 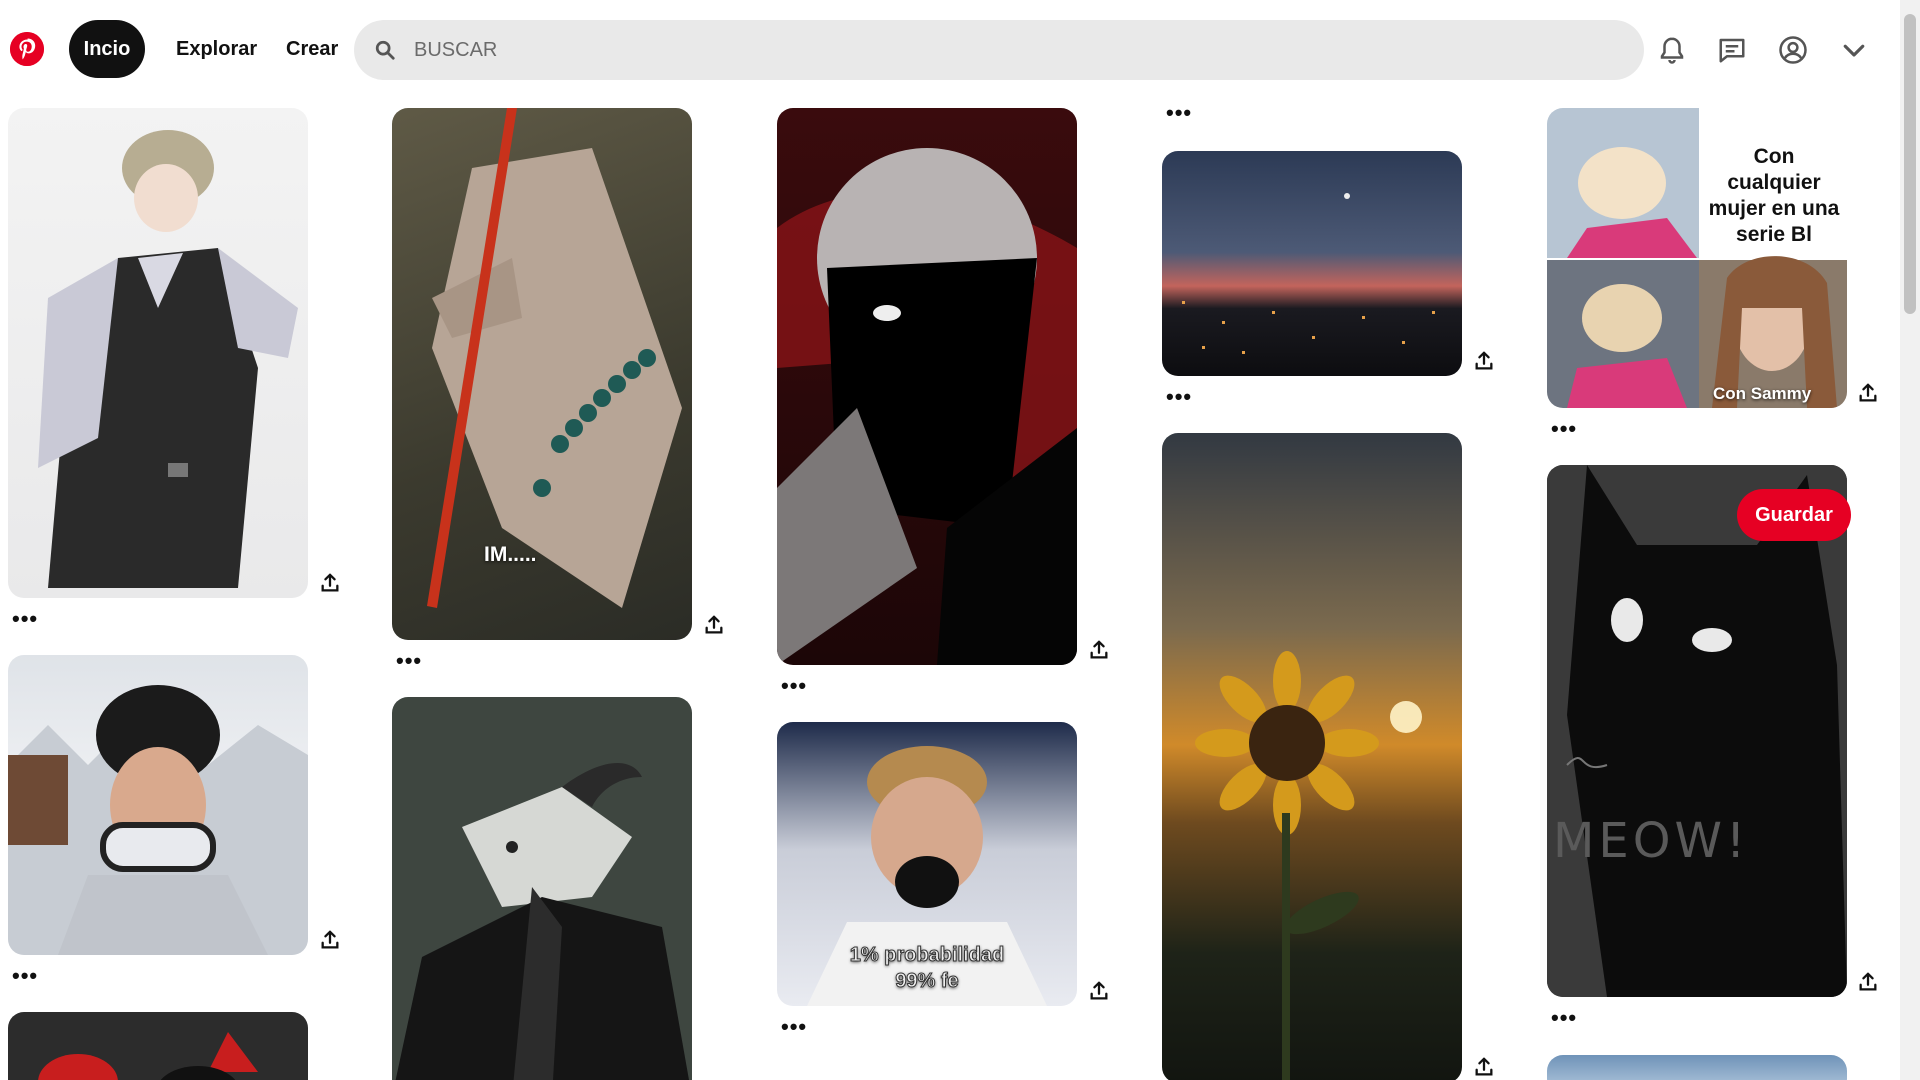 I want to click on pin-black-cat: MEOW!, so click(x=1697, y=731).